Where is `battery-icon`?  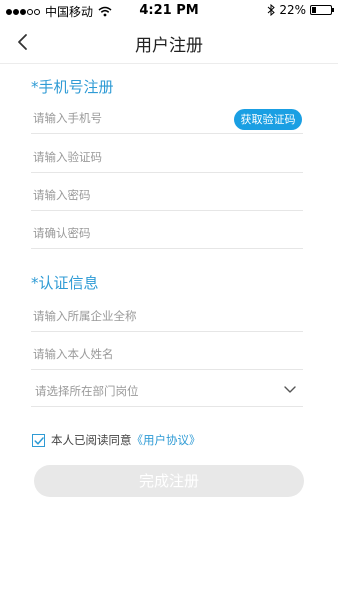
battery-icon is located at coordinates (322, 10).